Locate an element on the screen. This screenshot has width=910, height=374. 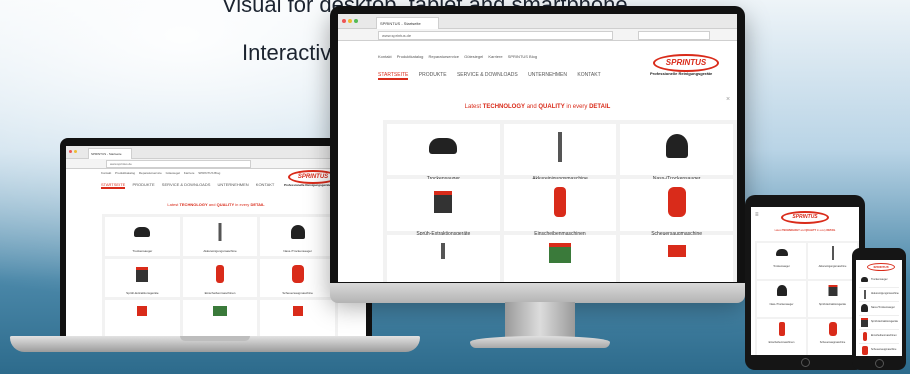
product-label: Einscheibenmaschinen is located at coordinates (884, 335).